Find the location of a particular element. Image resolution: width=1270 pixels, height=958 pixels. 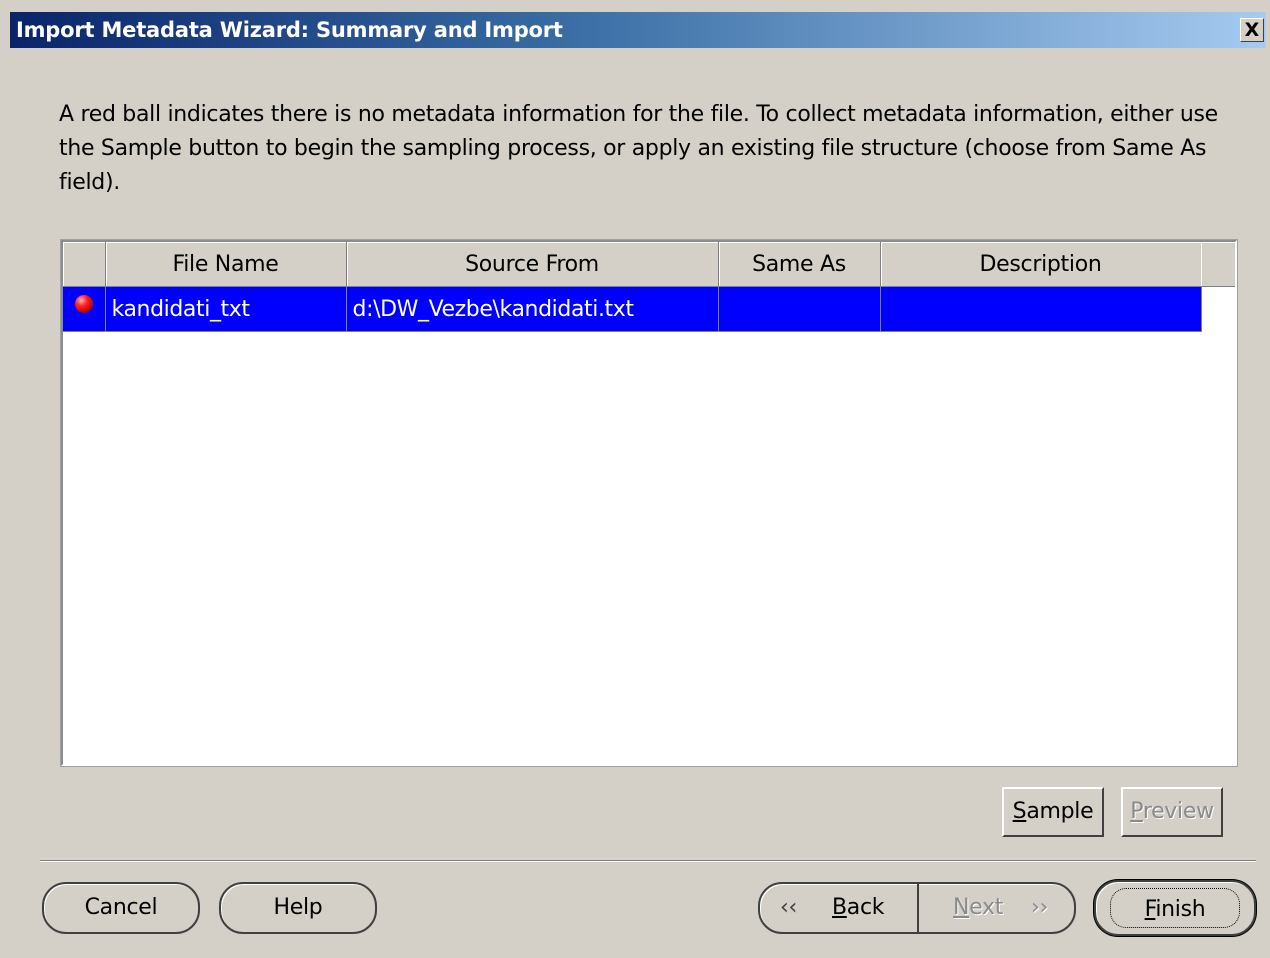

preview-label: review is located at coordinates (1178, 811).